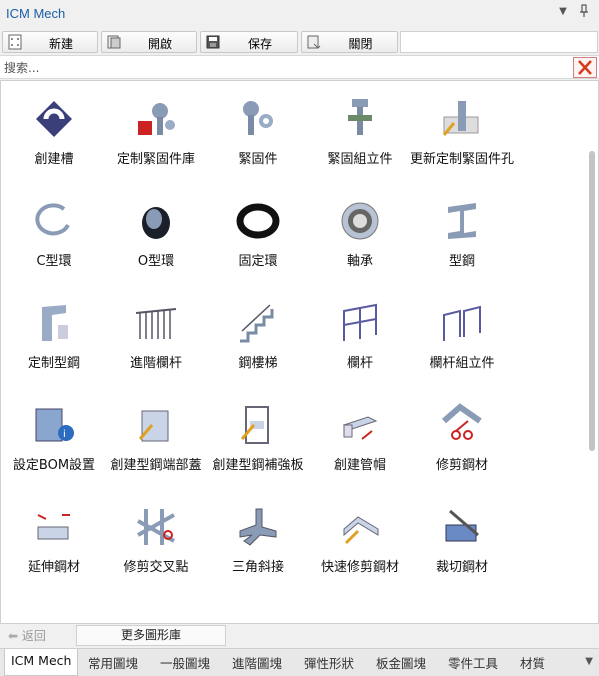 Image resolution: width=599 pixels, height=676 pixels. I want to click on tool-item-label: 創建型鋼端部蓋, so click(156, 465).